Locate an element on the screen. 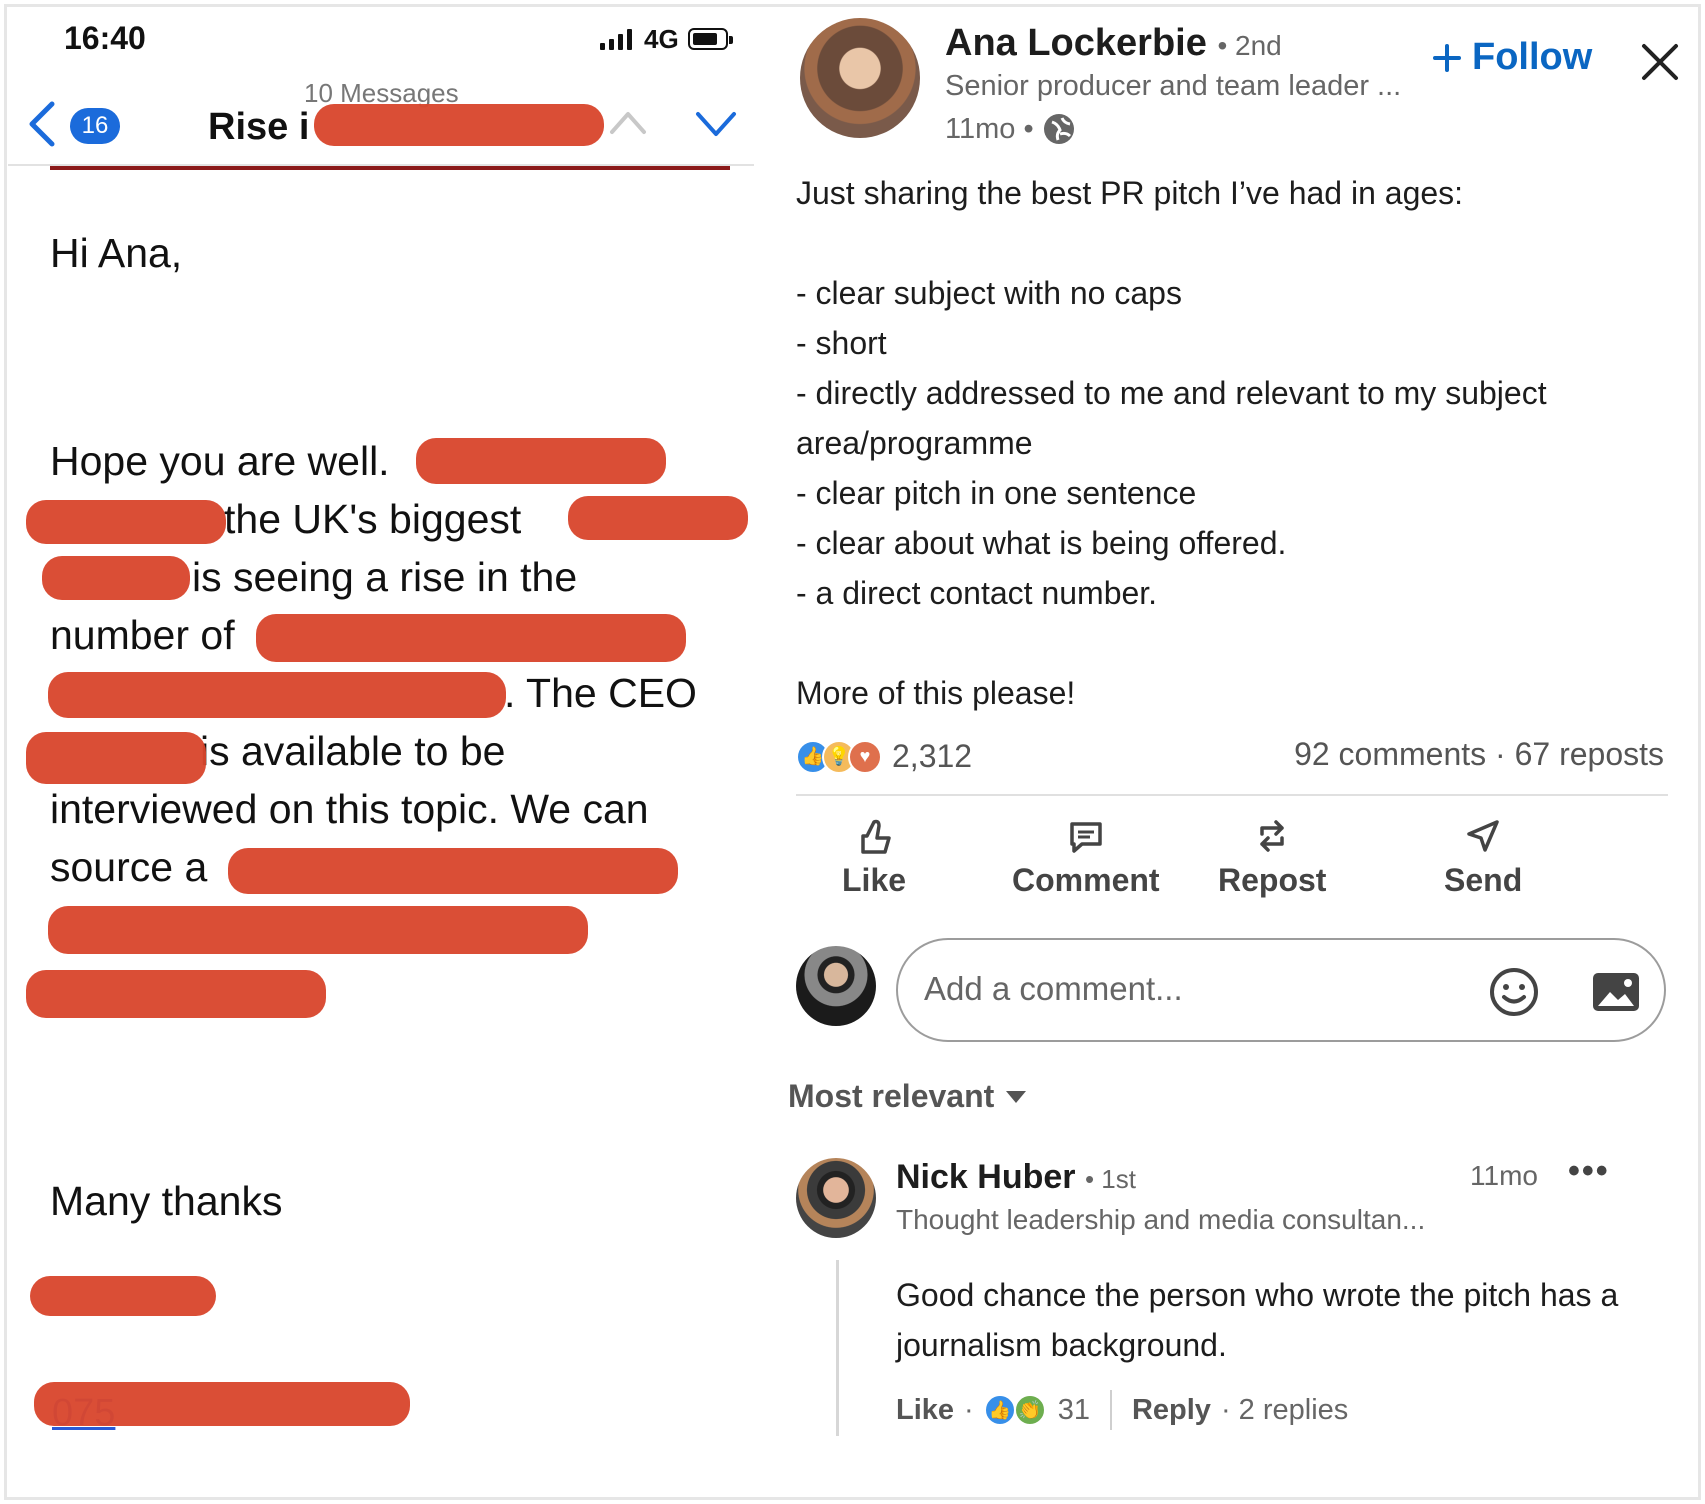 This screenshot has height=1504, width=1705. love-reaction-icon: ♥ is located at coordinates (865, 756).